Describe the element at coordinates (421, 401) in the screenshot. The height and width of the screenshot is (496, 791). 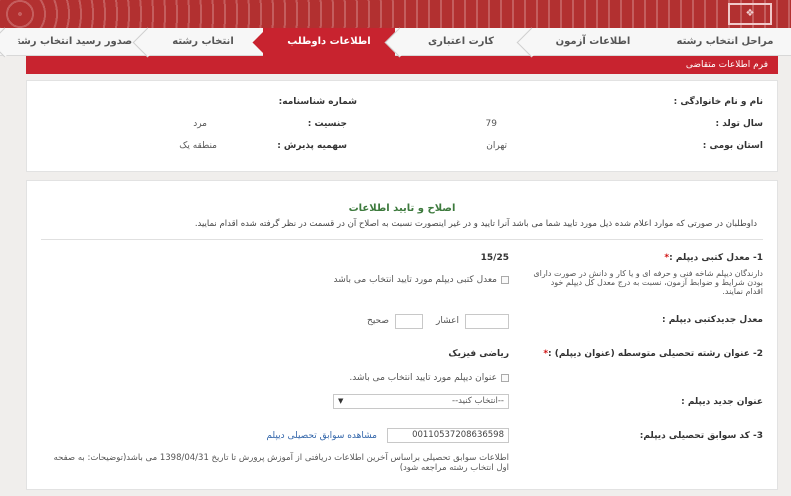
I see `diploma-title-select: --انتخاب کنید-- ▼` at that location.